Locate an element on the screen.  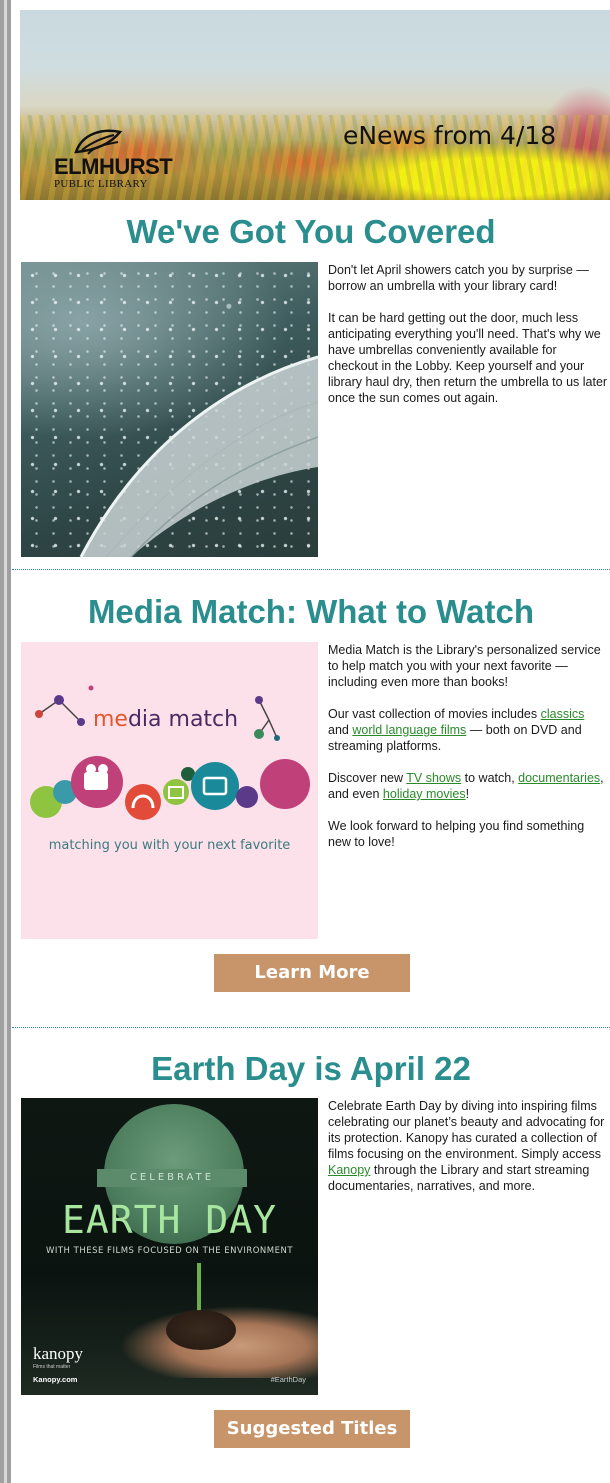
media-match-graphic is located at coordinates (170, 752).